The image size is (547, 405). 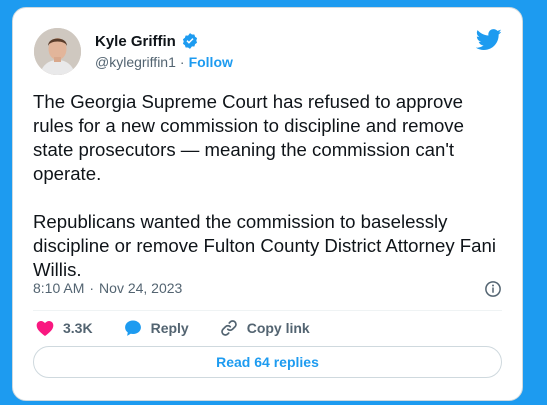 What do you see at coordinates (140, 288) in the screenshot?
I see `tweet-date: Nov 24, 2023` at bounding box center [140, 288].